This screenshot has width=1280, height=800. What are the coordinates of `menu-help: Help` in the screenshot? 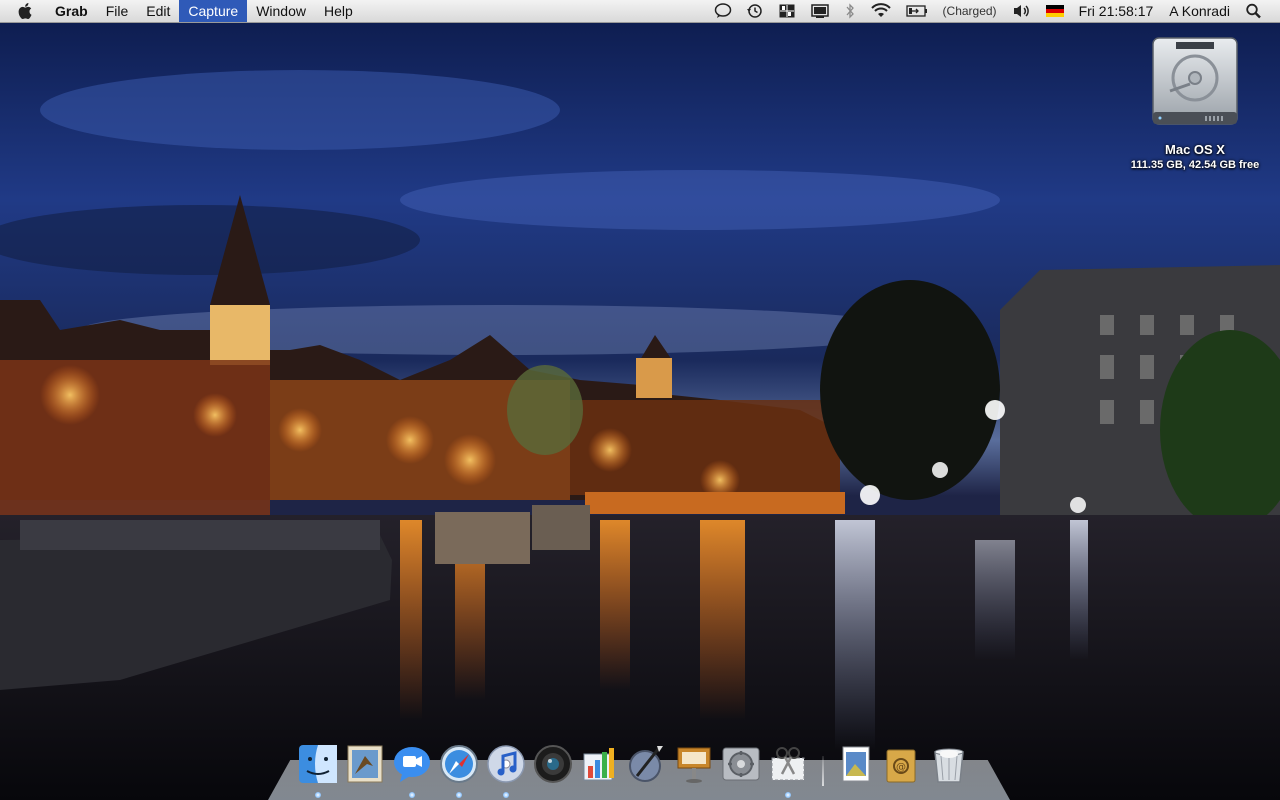 It's located at (338, 11).